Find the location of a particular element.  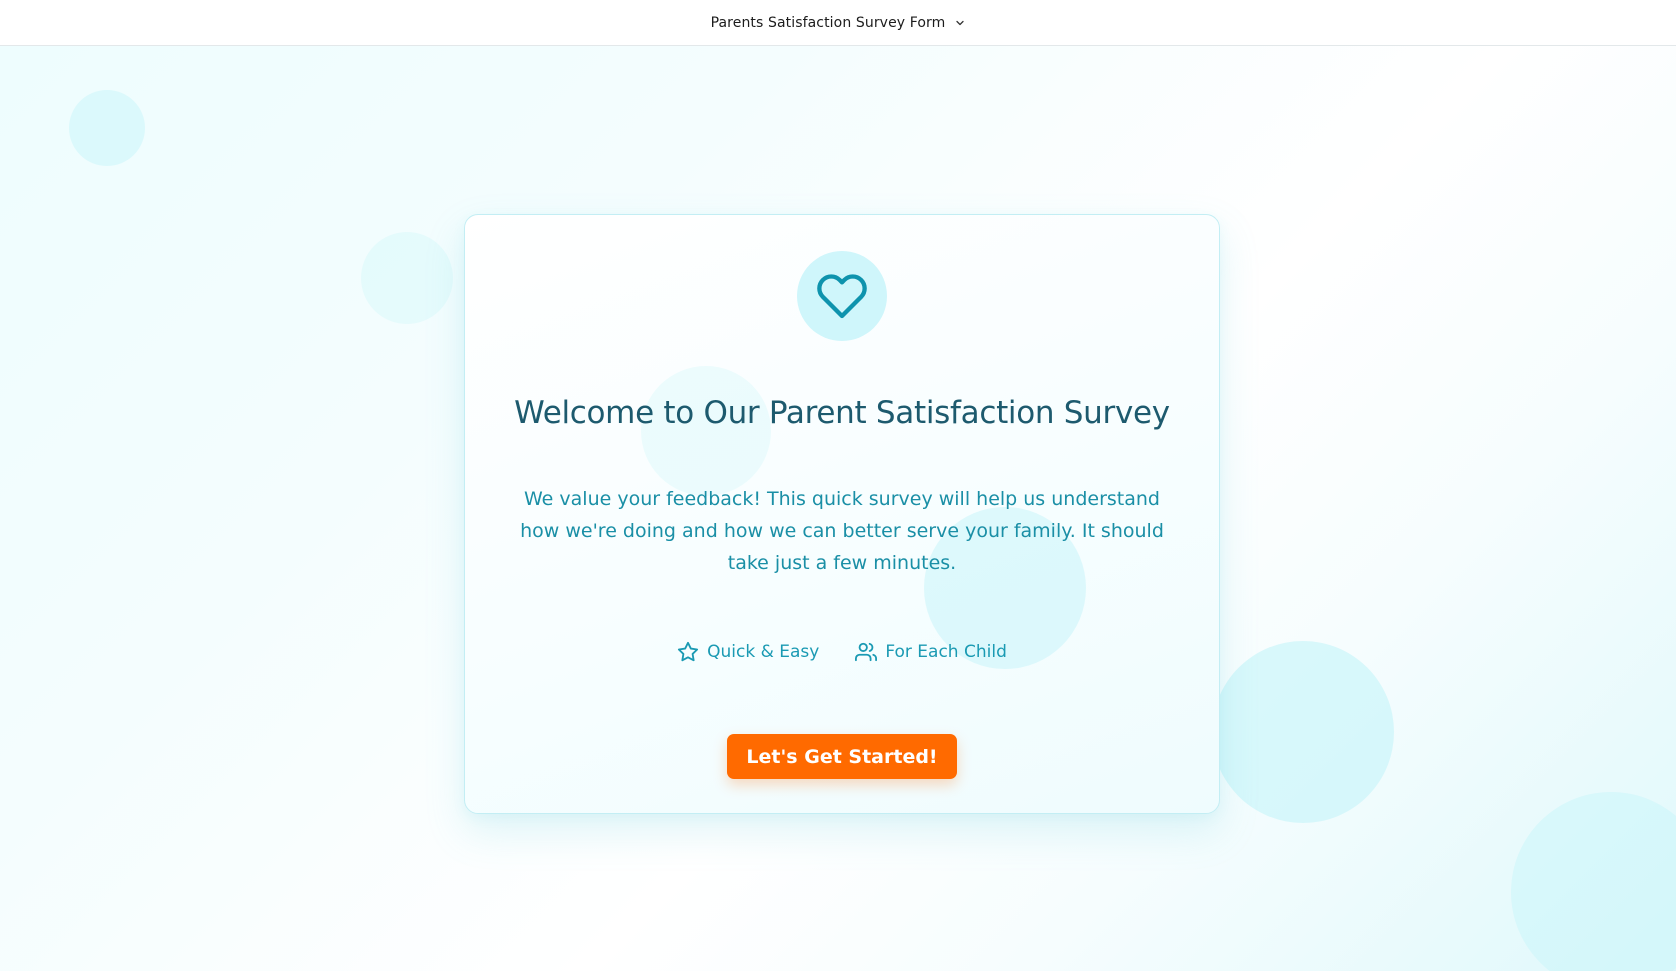

form-title: Parents Satisfaction Survey Form is located at coordinates (828, 22).